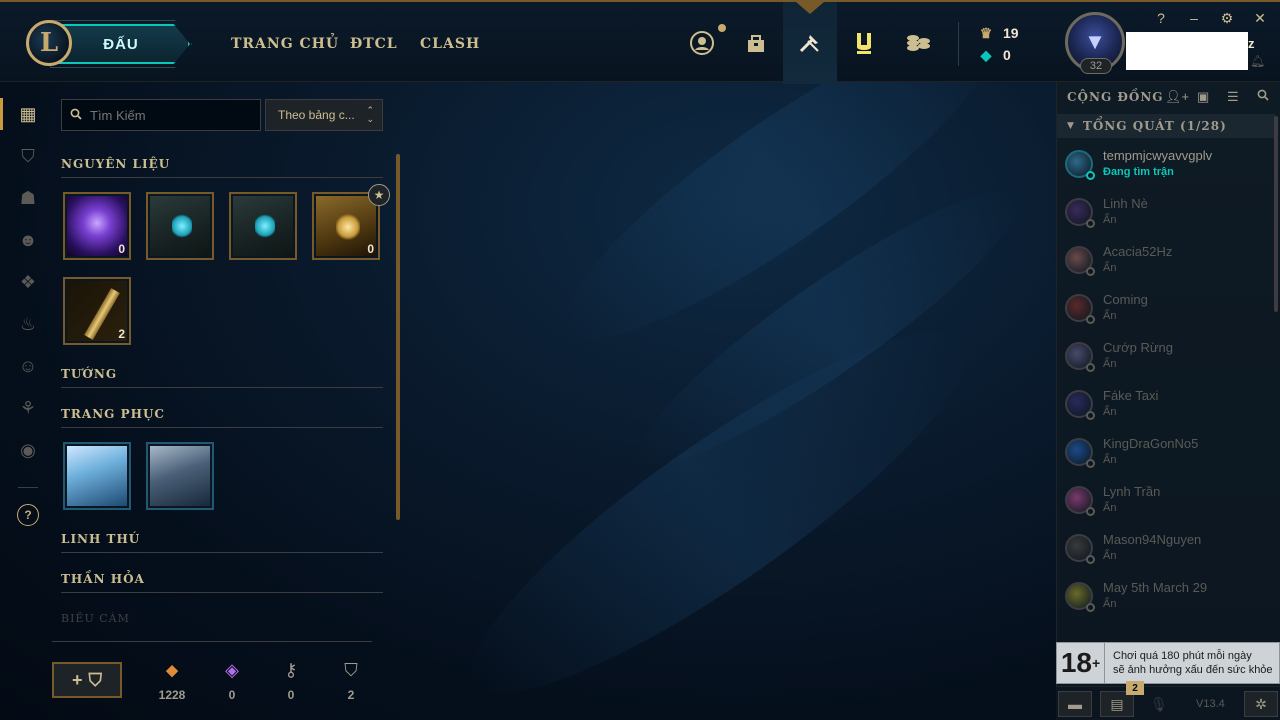 The width and height of the screenshot is (1280, 720). I want to click on section-emotes: BIỂU CẢM, so click(95, 617).